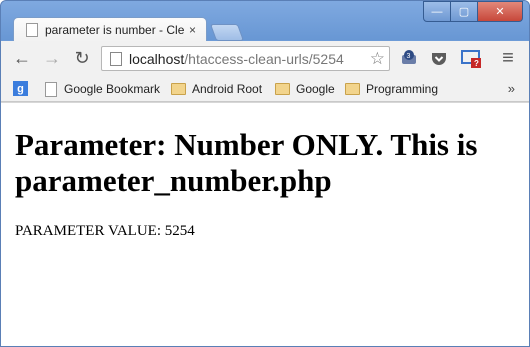 The height and width of the screenshot is (347, 530). I want to click on url-path: /htaccess-clean-urls/5254, so click(264, 58).